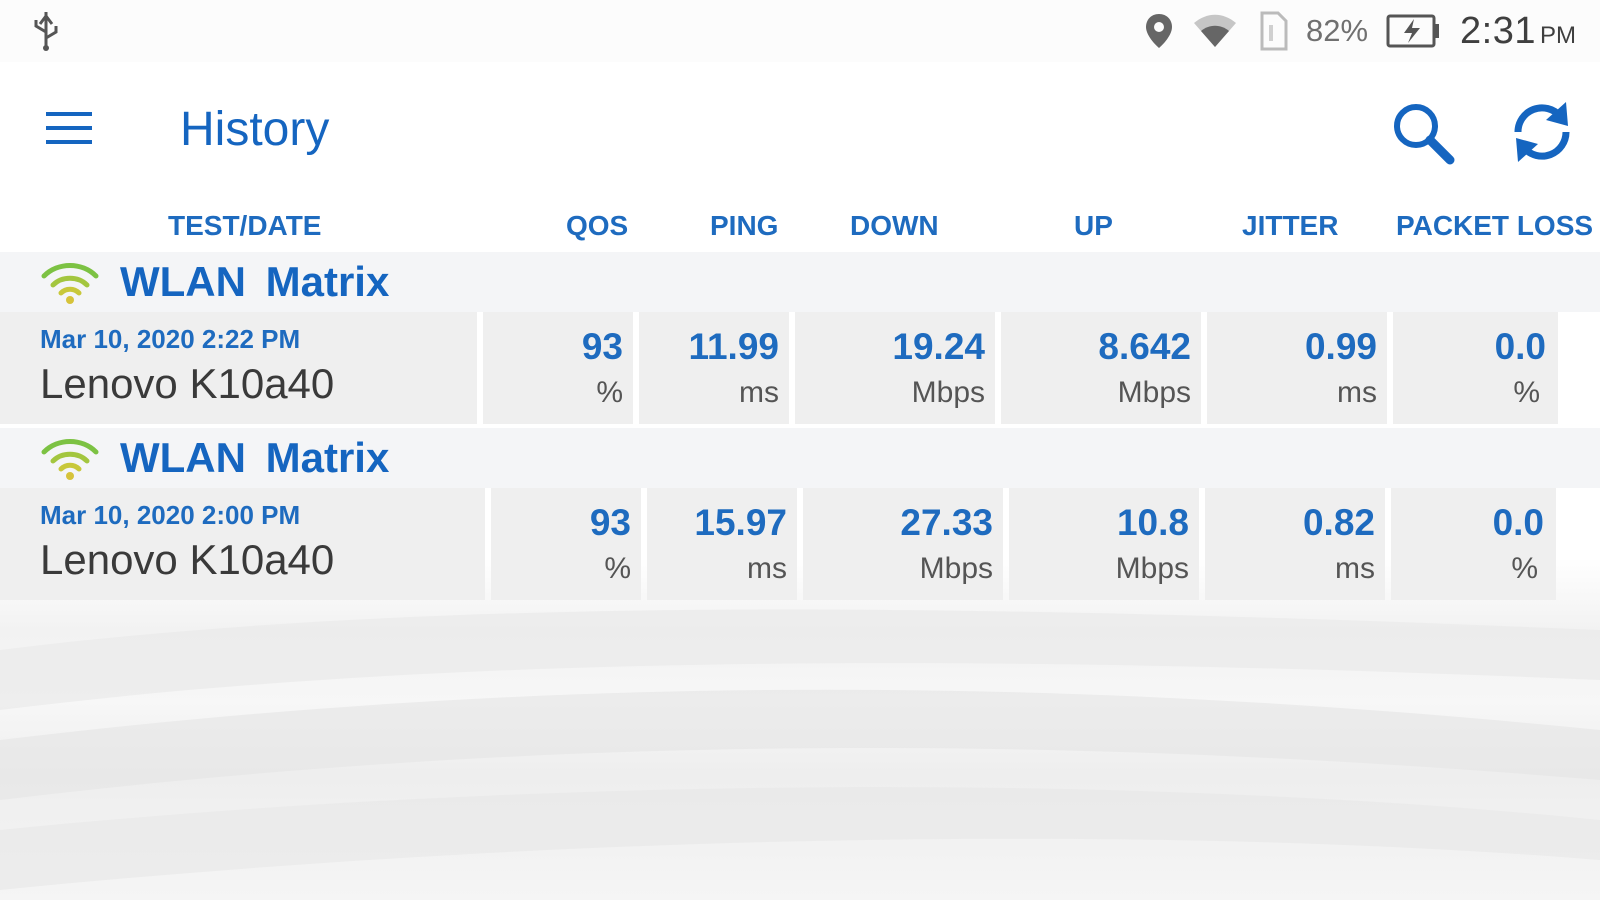 The image size is (1600, 900). I want to click on column-header-jitter: JITTER, so click(1290, 226).